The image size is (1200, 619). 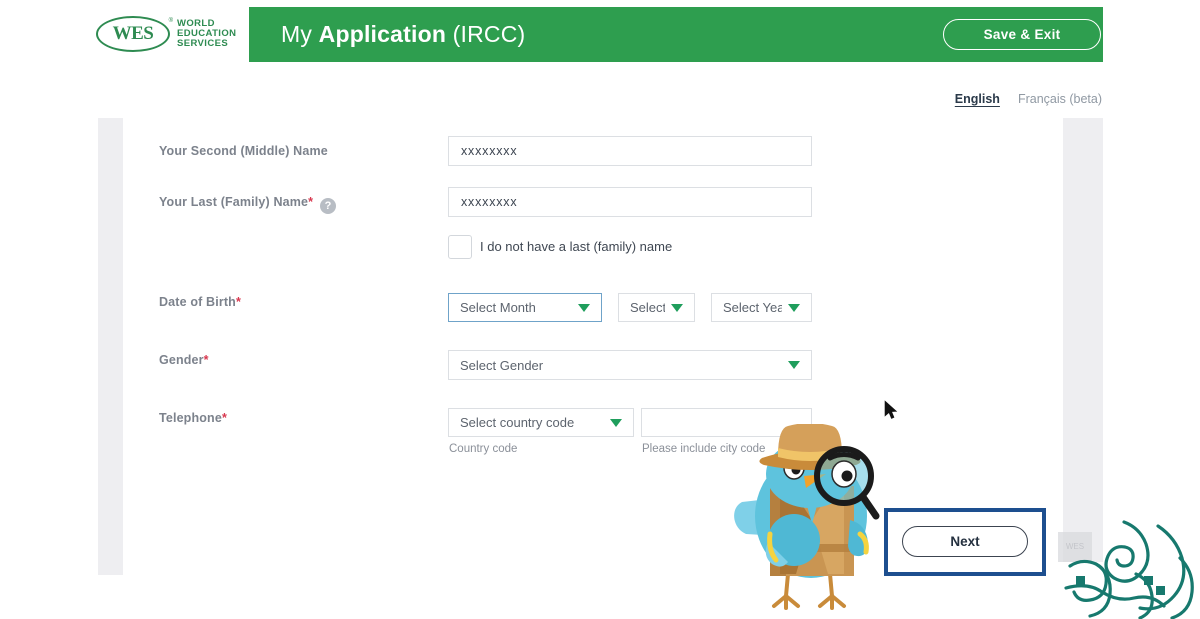 What do you see at coordinates (203, 44) in the screenshot?
I see `wes-logo-word-3: SERVICES` at bounding box center [203, 44].